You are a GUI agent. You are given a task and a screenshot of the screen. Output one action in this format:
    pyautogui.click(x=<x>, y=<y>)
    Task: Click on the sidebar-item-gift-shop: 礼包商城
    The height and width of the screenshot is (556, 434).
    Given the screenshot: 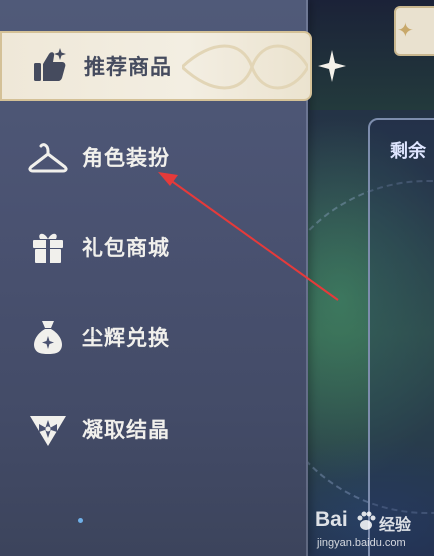 What is the action you would take?
    pyautogui.click(x=150, y=247)
    